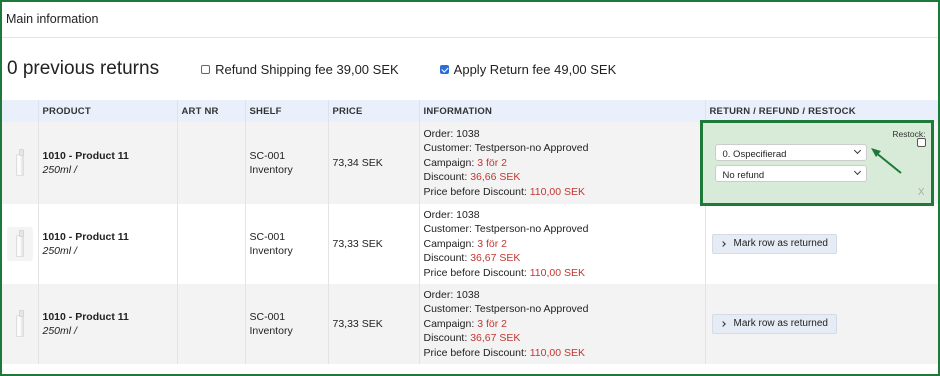 The width and height of the screenshot is (940, 376). What do you see at coordinates (108, 111) in the screenshot?
I see `col-product: PRODUCT` at bounding box center [108, 111].